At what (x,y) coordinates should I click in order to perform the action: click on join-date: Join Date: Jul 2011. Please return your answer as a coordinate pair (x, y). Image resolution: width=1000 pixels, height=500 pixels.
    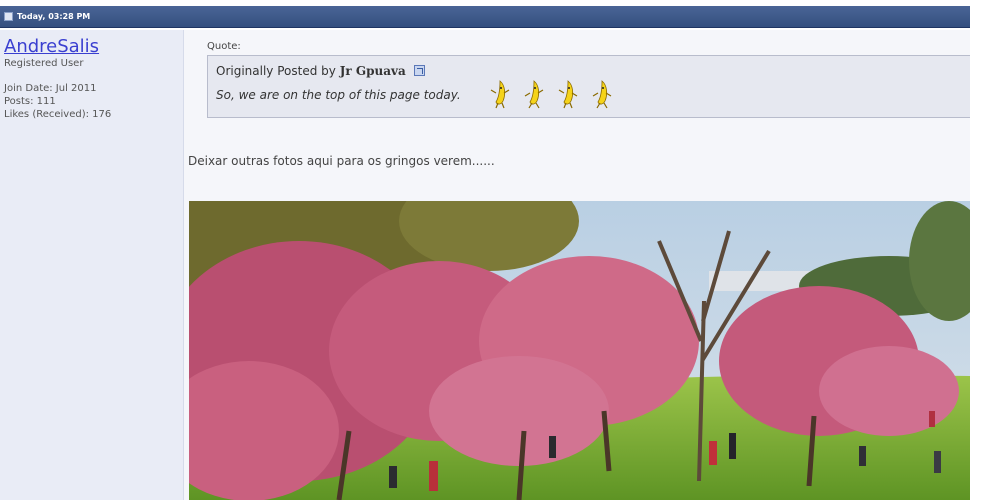
    Looking at the image, I should click on (50, 88).